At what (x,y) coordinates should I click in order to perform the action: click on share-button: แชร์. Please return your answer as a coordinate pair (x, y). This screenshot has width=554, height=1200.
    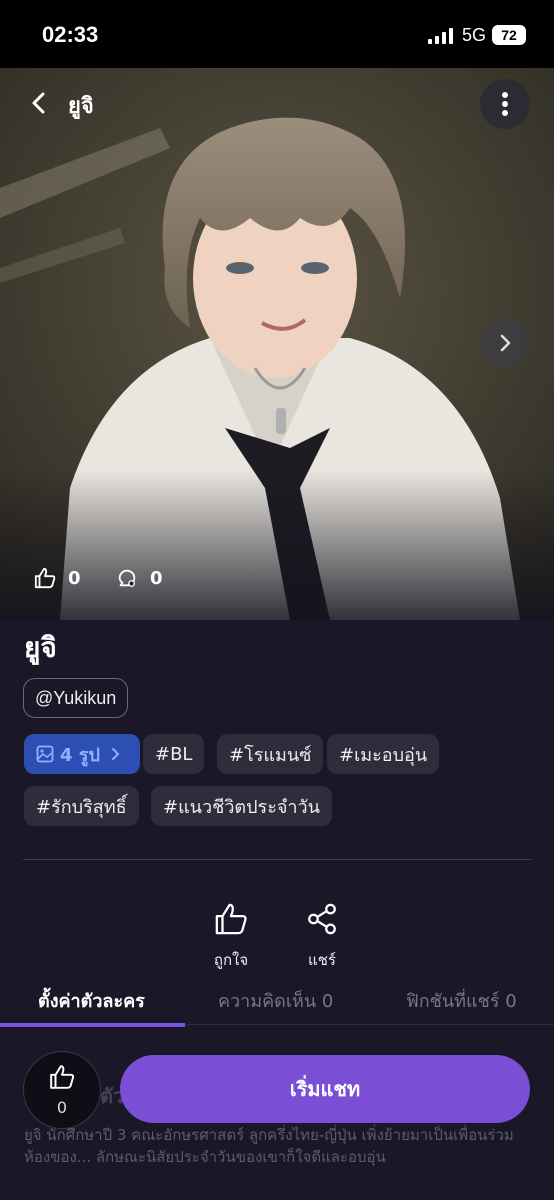
    Looking at the image, I should click on (322, 937).